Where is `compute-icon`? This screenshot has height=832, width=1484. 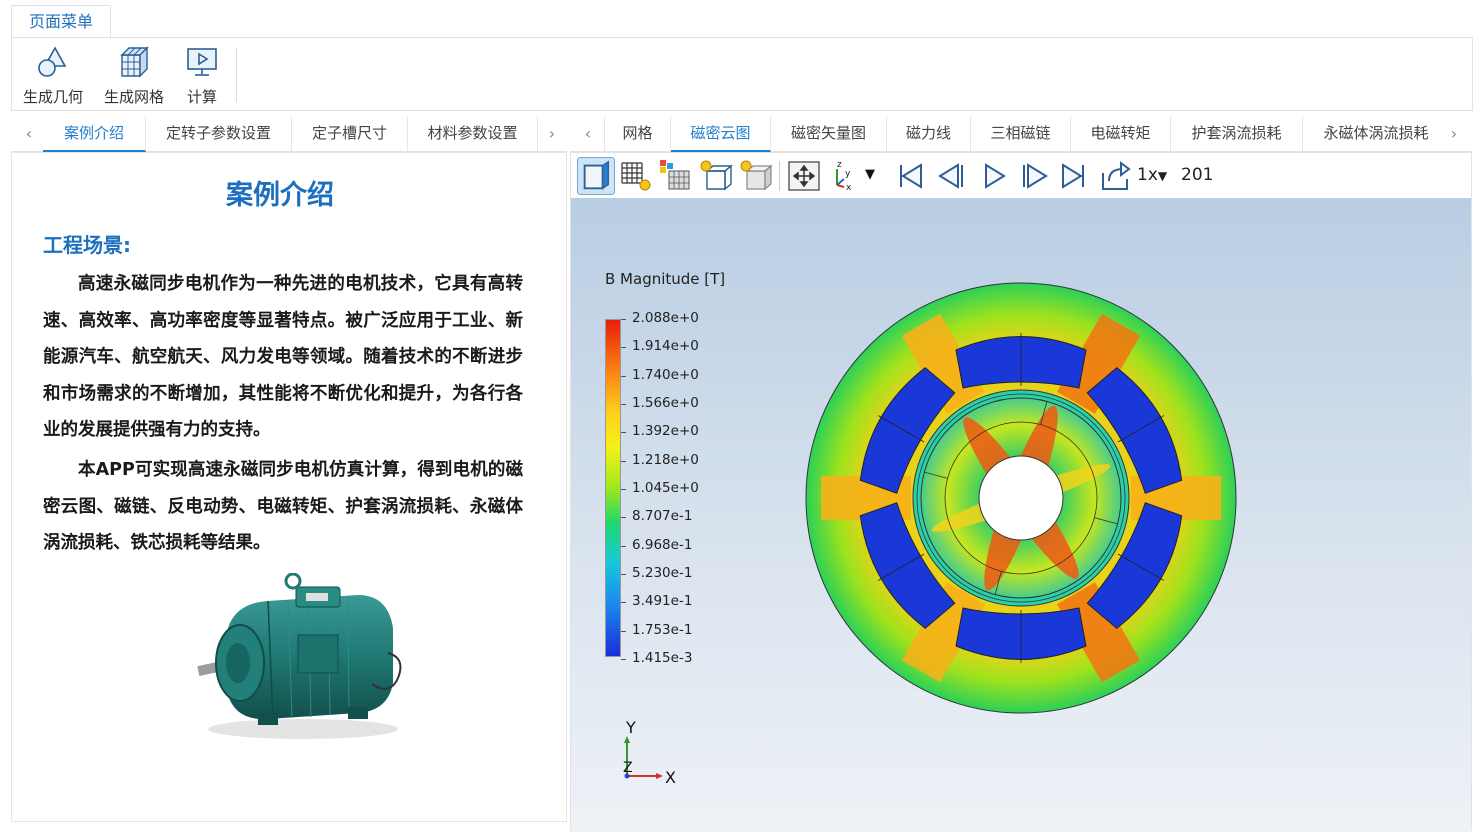 compute-icon is located at coordinates (202, 62).